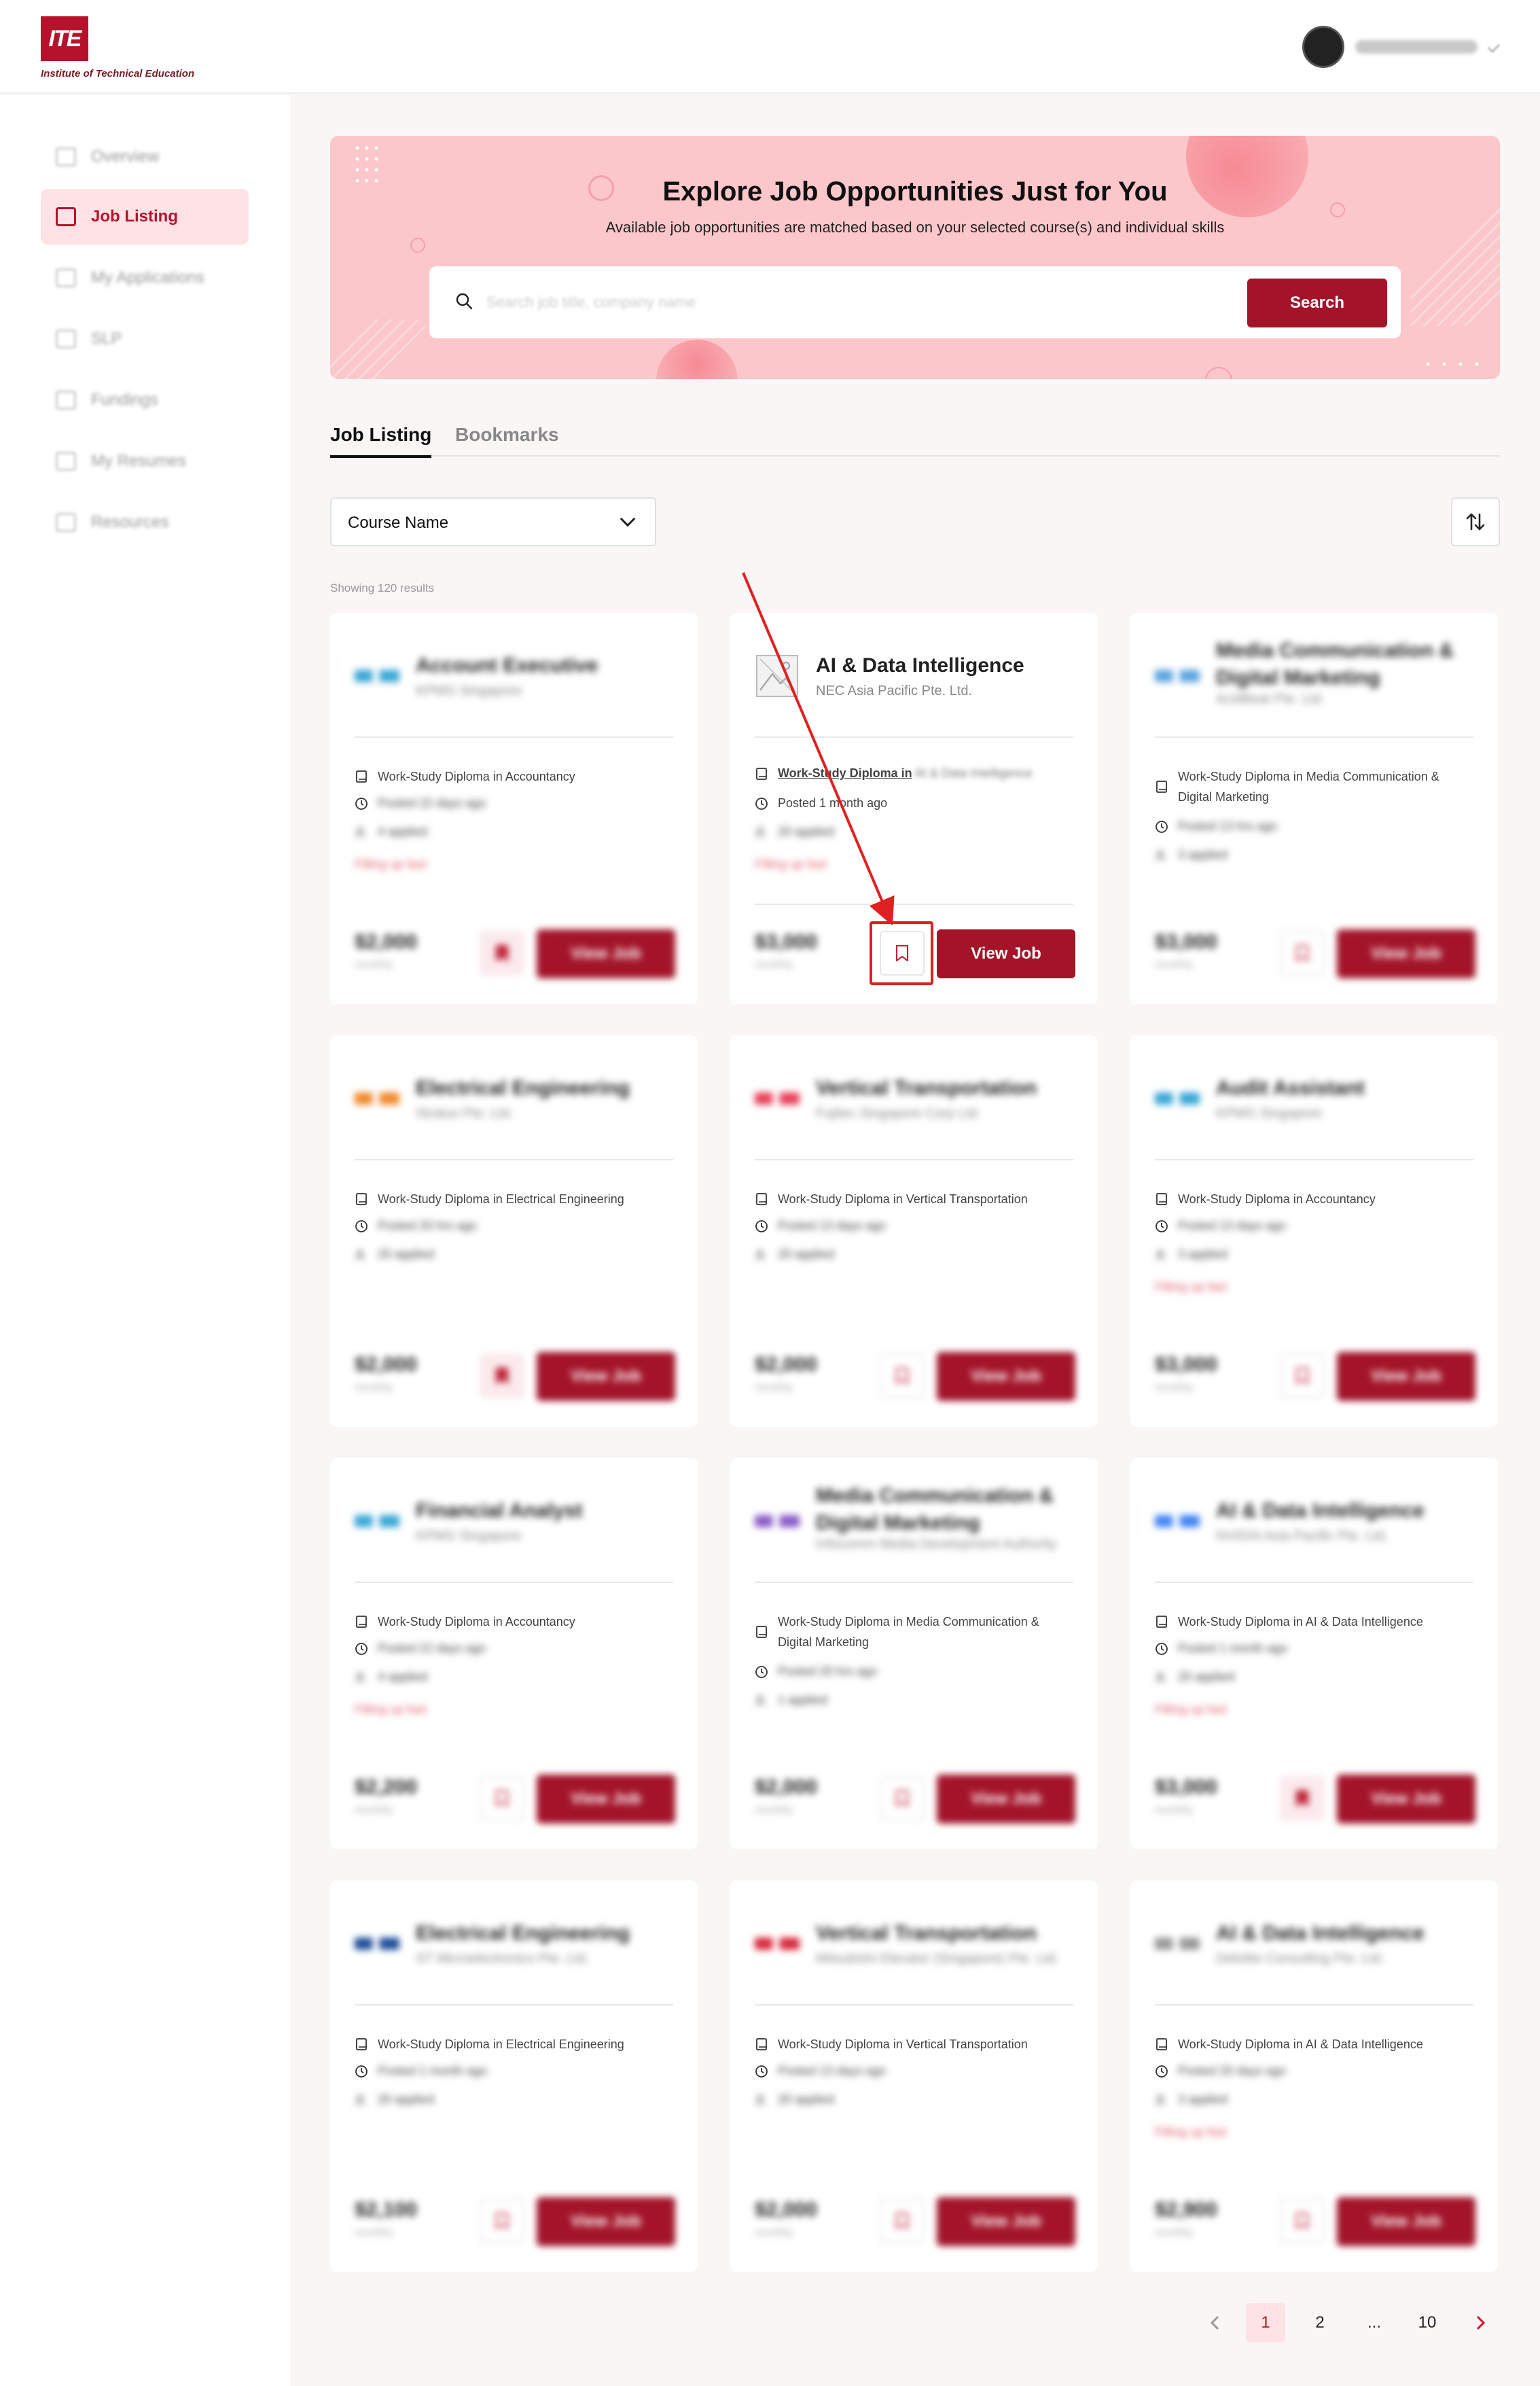  I want to click on sort-button, so click(1475, 521).